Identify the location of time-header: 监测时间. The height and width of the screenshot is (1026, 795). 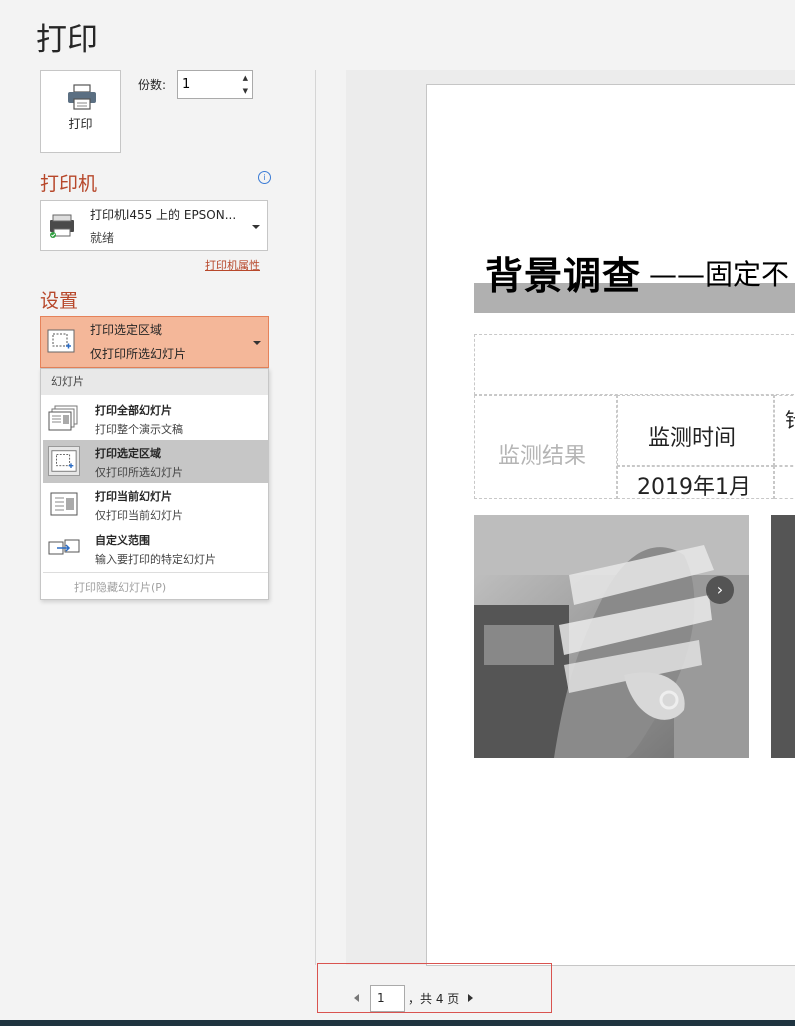
(692, 438).